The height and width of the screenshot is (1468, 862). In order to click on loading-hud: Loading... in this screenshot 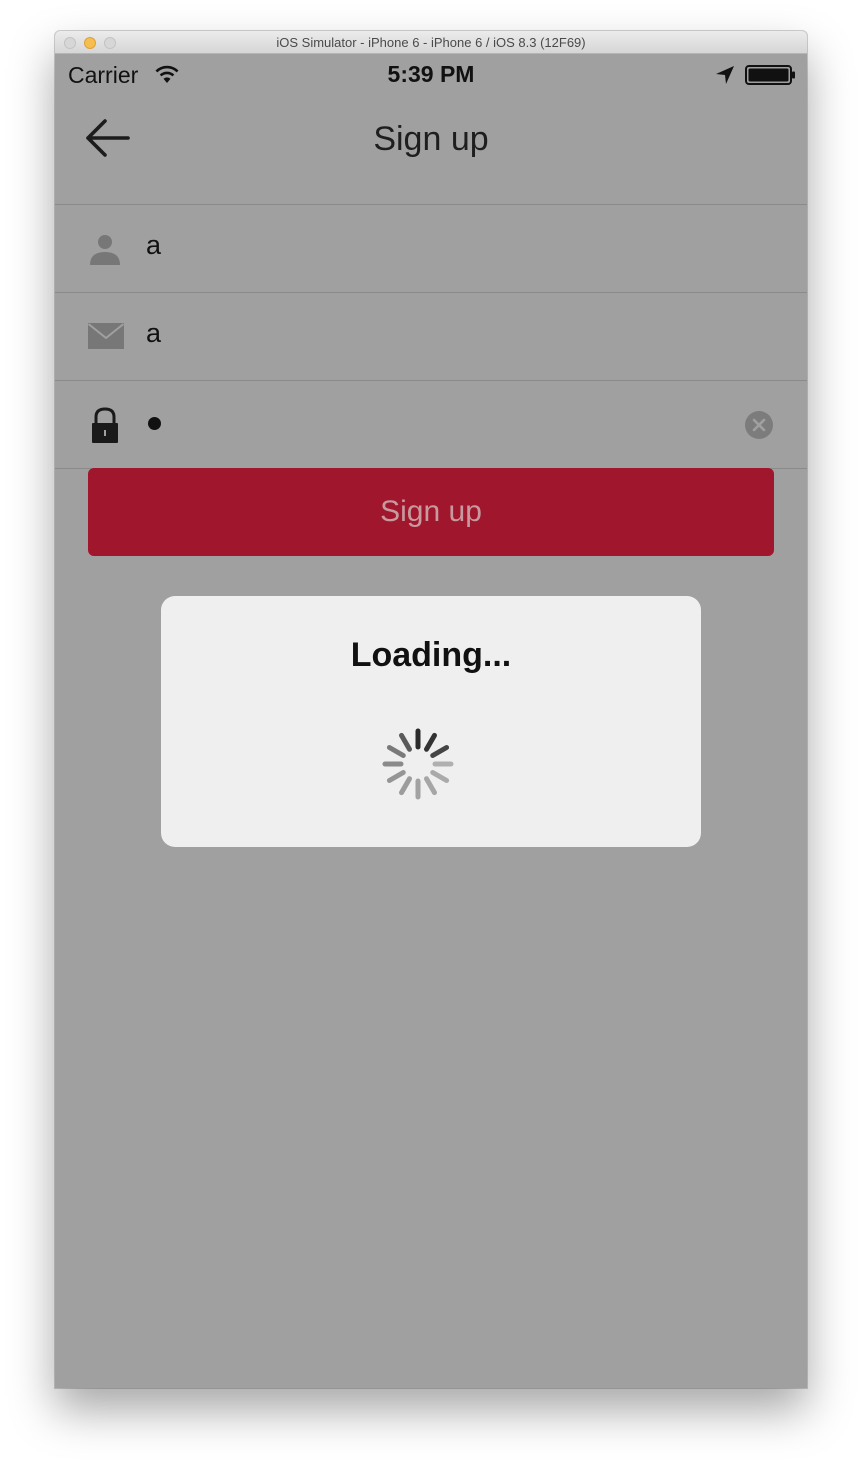, I will do `click(431, 721)`.